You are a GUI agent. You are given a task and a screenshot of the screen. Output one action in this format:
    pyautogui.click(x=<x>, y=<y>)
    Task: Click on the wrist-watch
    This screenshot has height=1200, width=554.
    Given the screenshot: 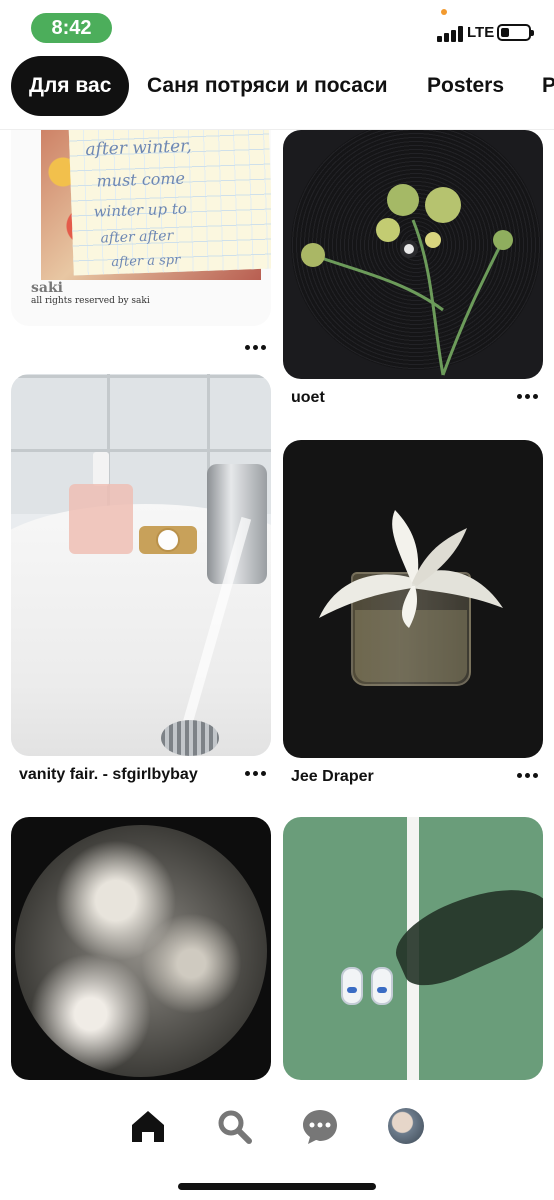 What is the action you would take?
    pyautogui.click(x=168, y=540)
    